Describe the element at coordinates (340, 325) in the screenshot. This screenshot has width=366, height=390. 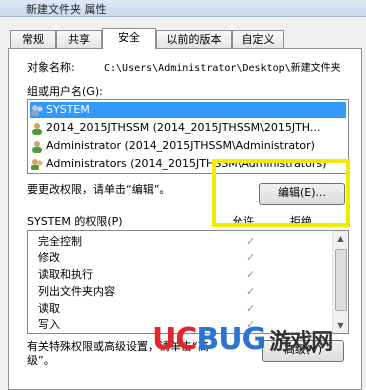
I see `scroll-down-icon: ▼` at that location.